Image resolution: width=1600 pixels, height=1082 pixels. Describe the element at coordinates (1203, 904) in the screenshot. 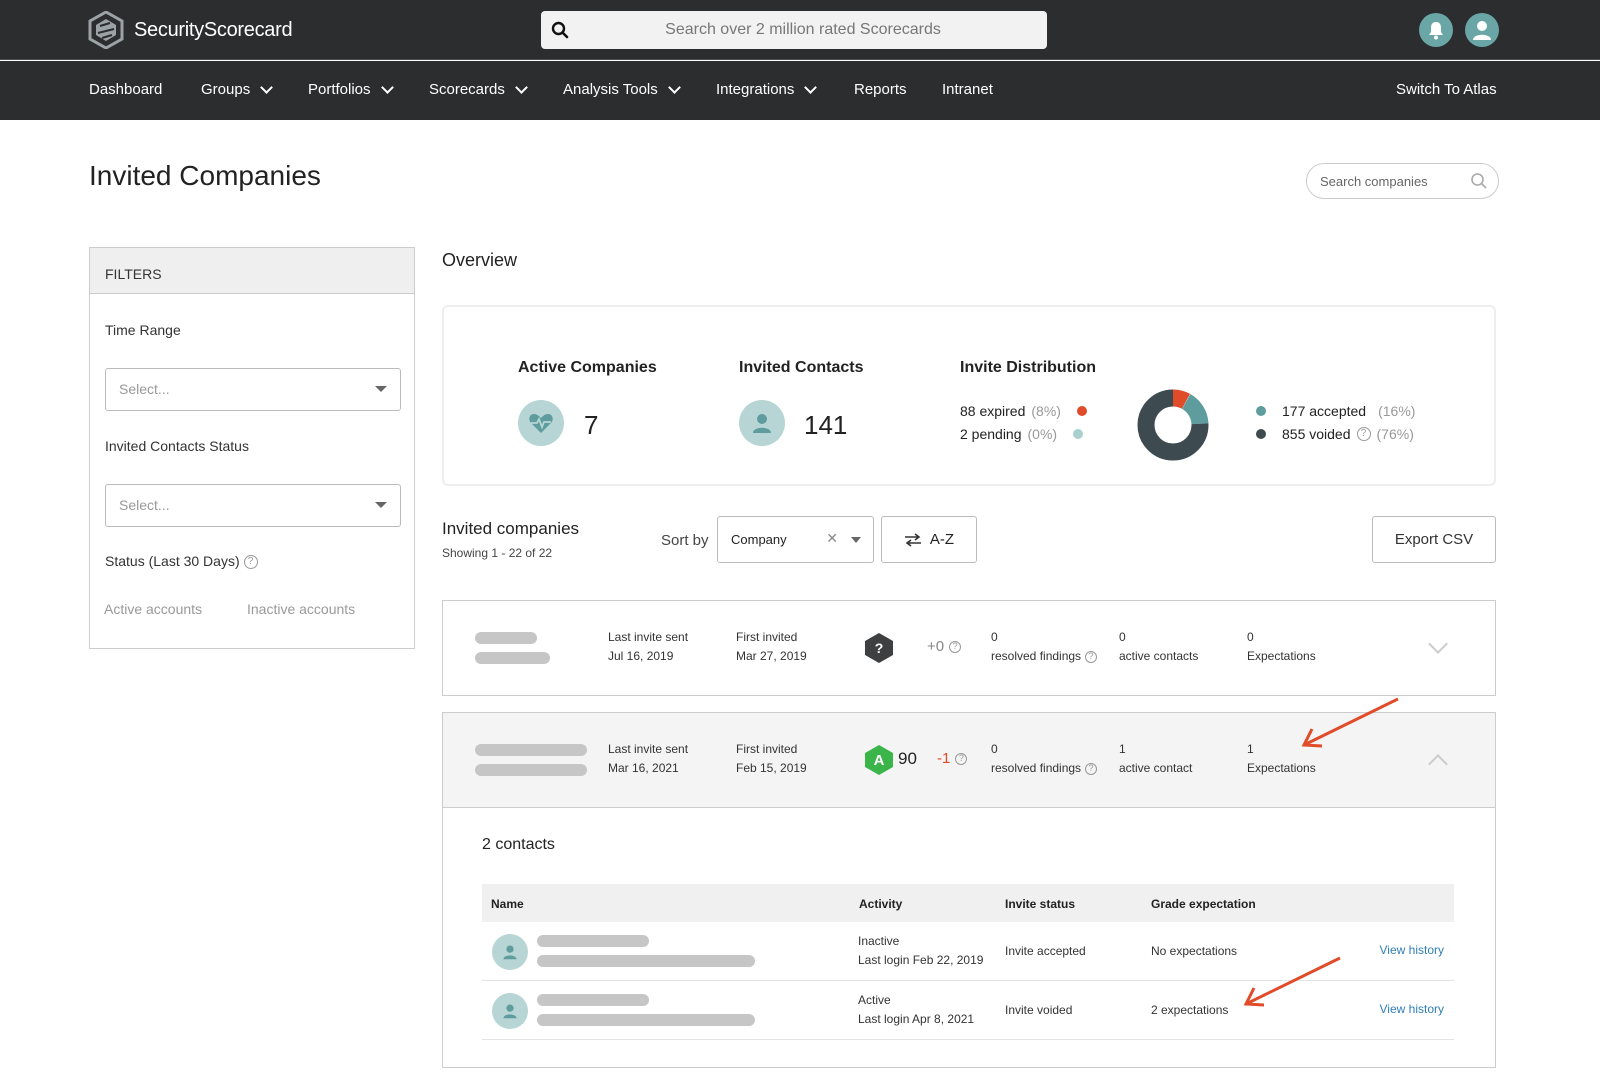

I see `column-grade-expectation: Grade expectation` at that location.